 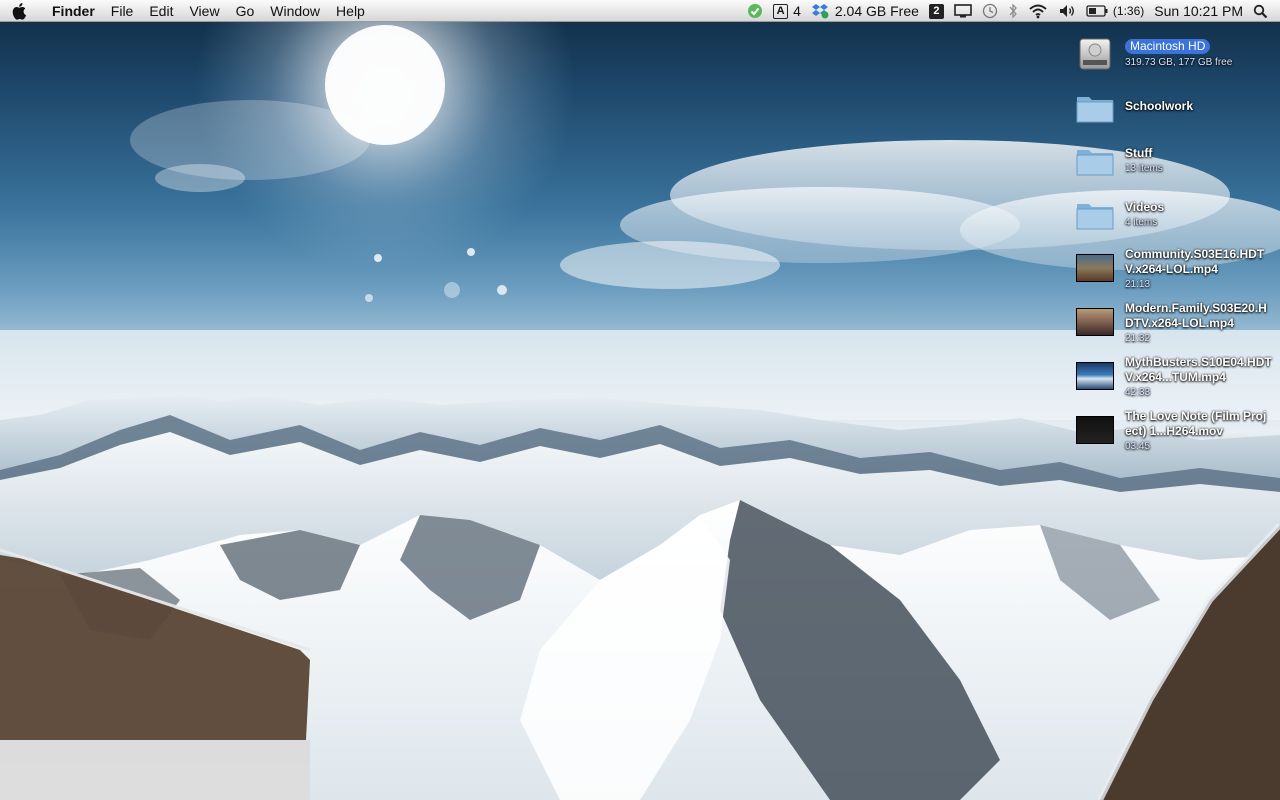 I want to click on desktop-item-name: MythBusters.S10E04.HDTV.x264...TUM.mp4, so click(x=1198, y=369).